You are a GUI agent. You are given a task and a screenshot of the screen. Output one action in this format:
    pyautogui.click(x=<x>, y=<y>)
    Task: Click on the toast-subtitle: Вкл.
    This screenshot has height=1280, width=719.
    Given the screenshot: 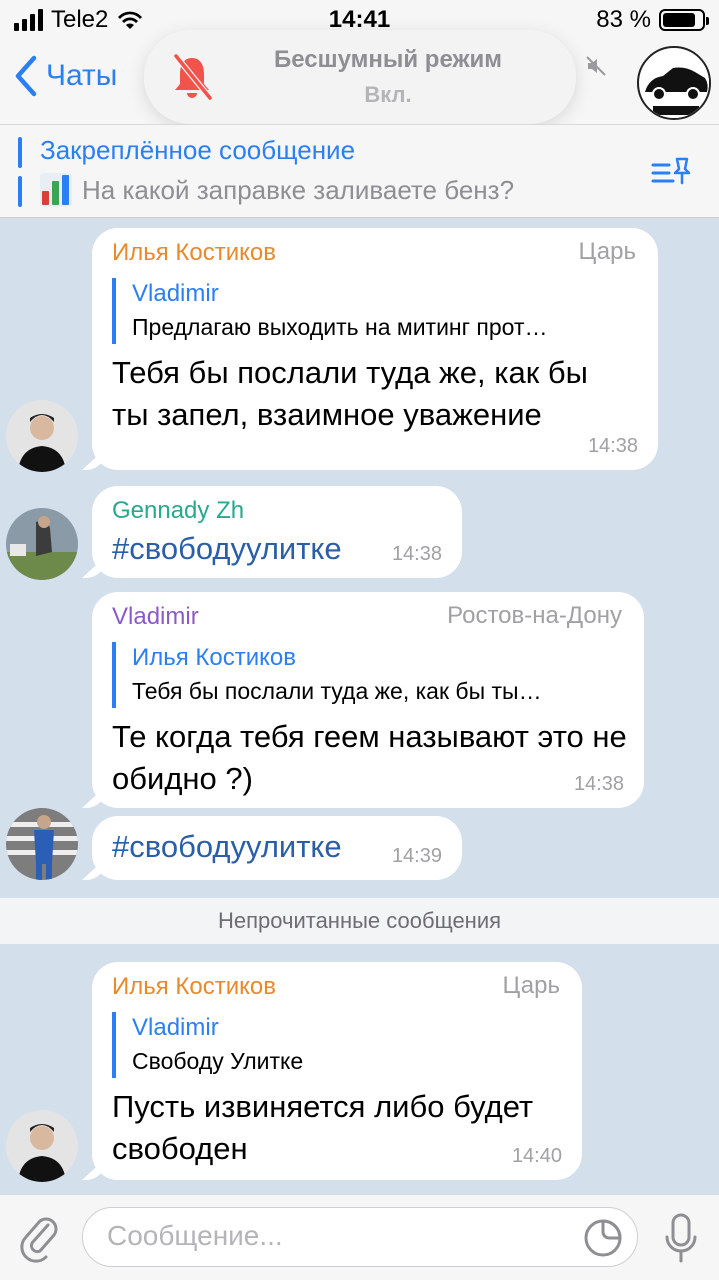 What is the action you would take?
    pyautogui.click(x=388, y=94)
    